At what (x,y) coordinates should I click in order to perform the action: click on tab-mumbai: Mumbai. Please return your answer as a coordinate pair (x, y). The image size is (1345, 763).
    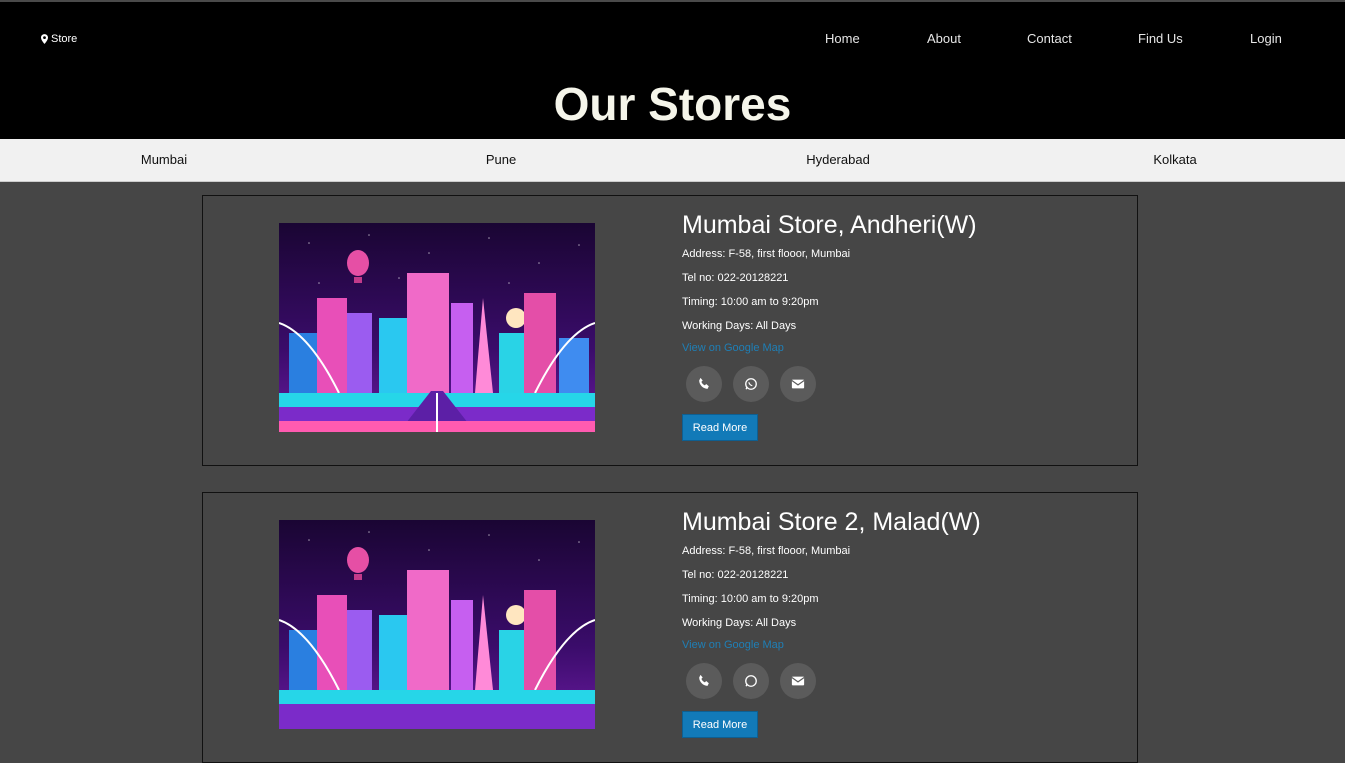
    Looking at the image, I should click on (164, 159).